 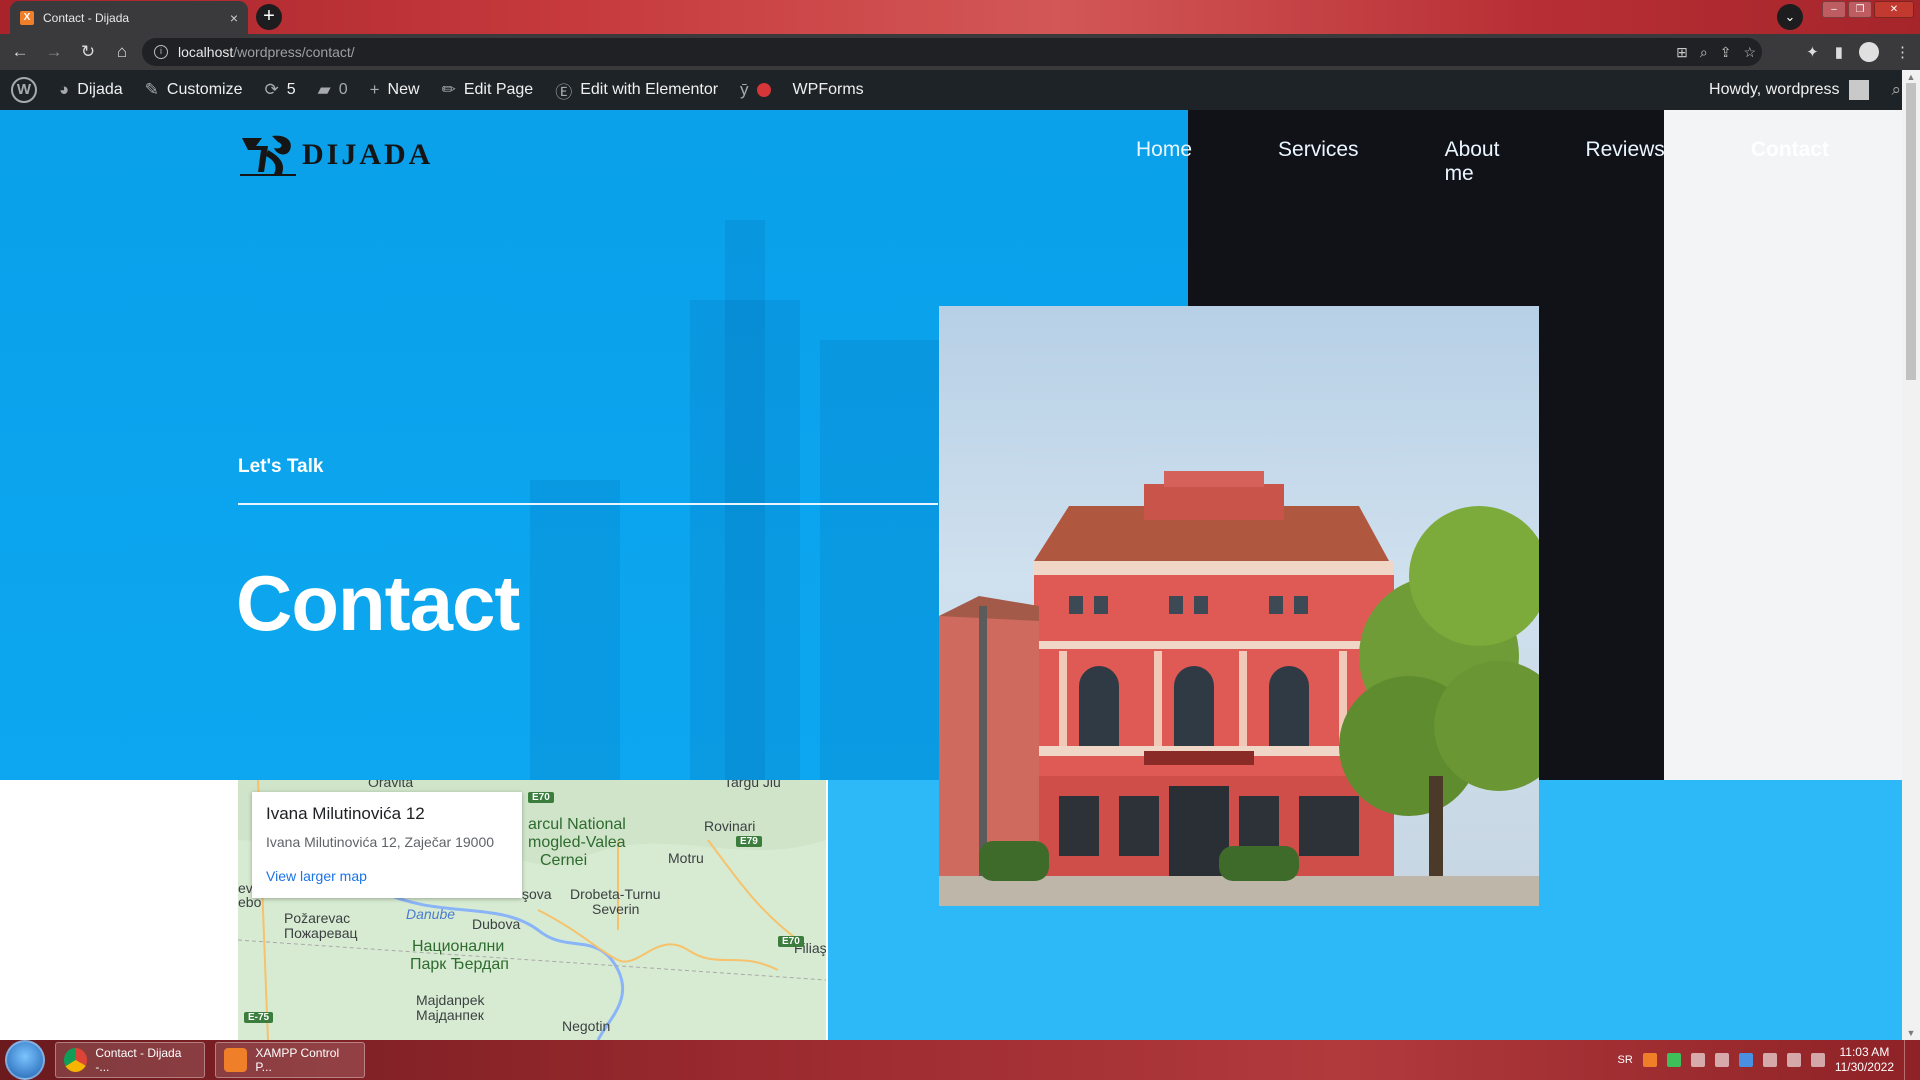 I want to click on nav-about-me: About me, so click(x=1472, y=162).